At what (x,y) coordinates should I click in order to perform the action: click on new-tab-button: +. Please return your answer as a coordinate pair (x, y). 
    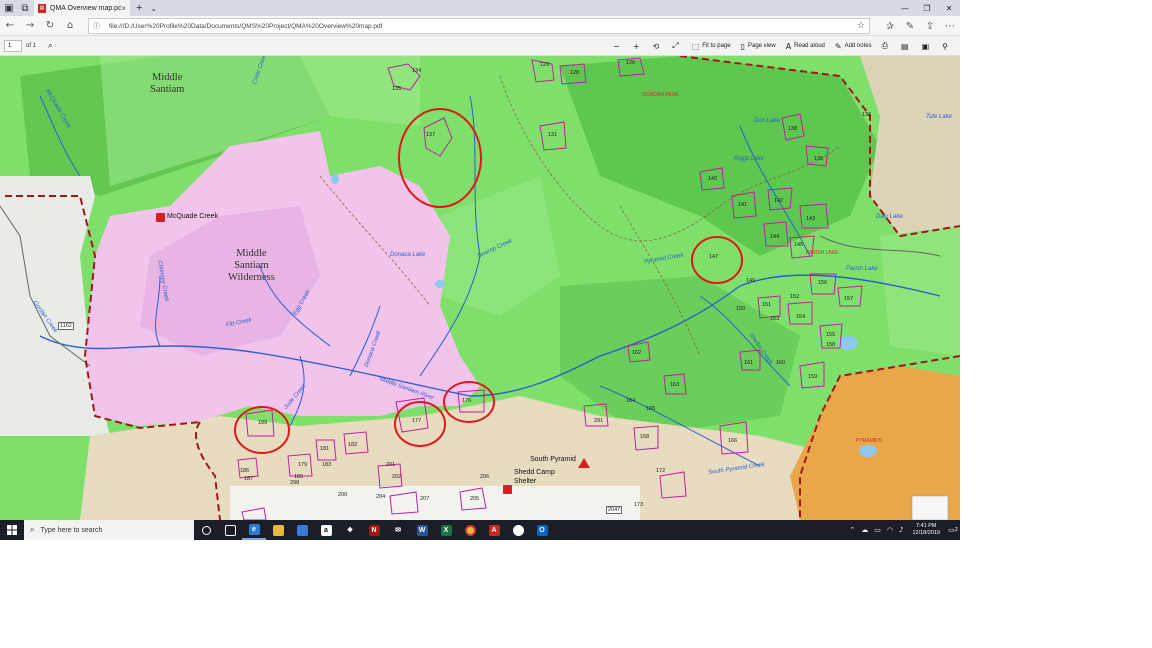
    Looking at the image, I should click on (139, 8).